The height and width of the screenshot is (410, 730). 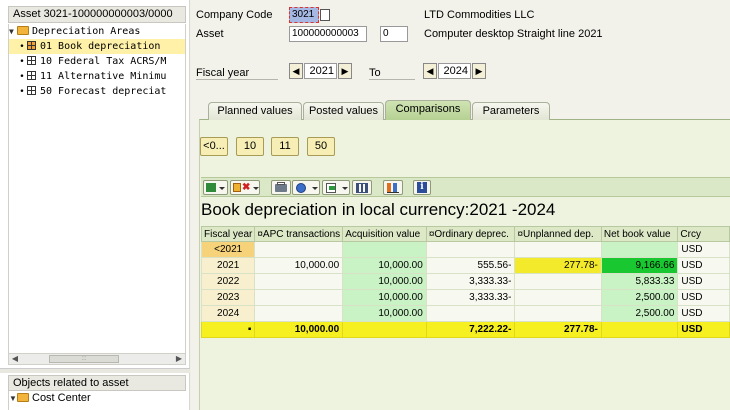 What do you see at coordinates (281, 187) in the screenshot?
I see `print-icon` at bounding box center [281, 187].